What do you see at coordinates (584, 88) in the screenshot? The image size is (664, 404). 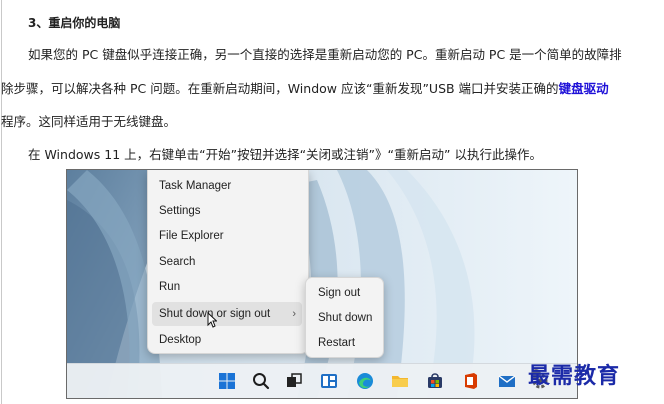 I see `keyboard-driver-link: 键盘驱动` at bounding box center [584, 88].